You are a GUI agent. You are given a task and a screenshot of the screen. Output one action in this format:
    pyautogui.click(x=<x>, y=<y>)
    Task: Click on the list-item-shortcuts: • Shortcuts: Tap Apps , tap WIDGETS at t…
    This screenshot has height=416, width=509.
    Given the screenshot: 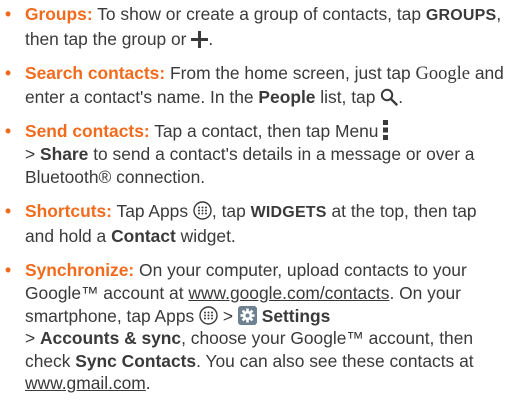 What is the action you would take?
    pyautogui.click(x=254, y=223)
    